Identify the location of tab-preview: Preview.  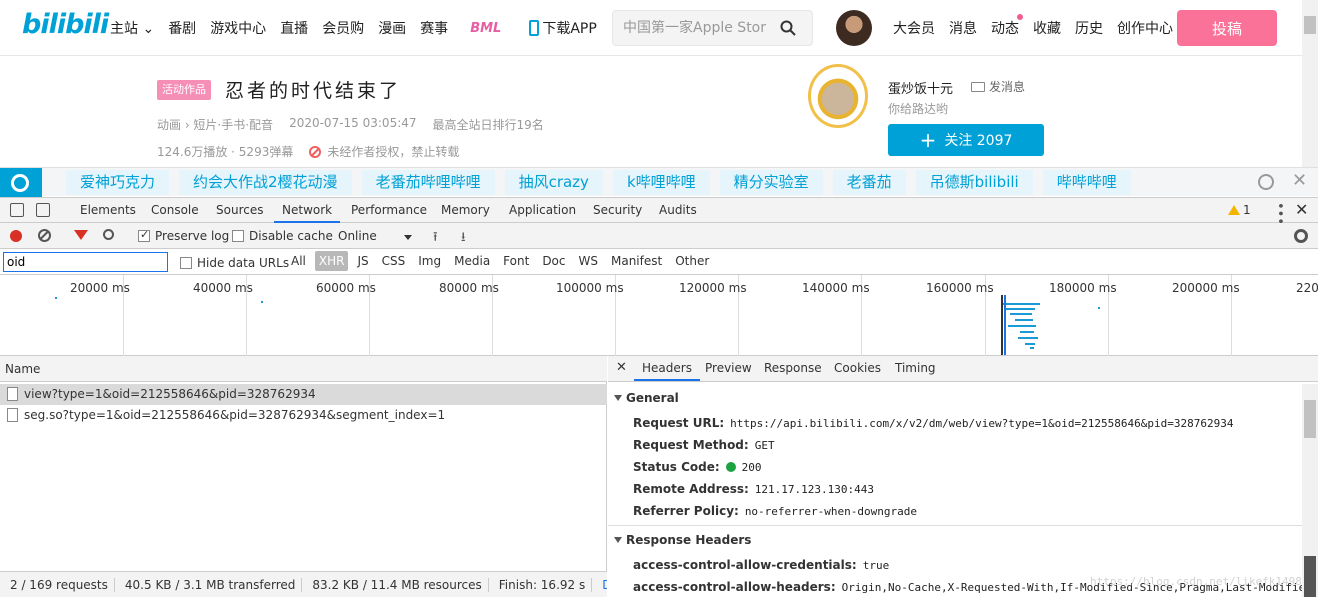
(728, 368).